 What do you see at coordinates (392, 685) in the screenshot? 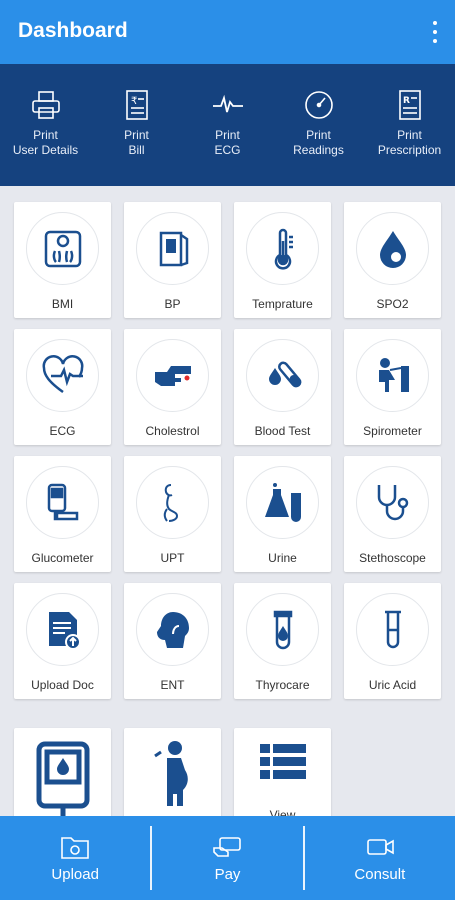
I see `tile-label: Uric Acid` at bounding box center [392, 685].